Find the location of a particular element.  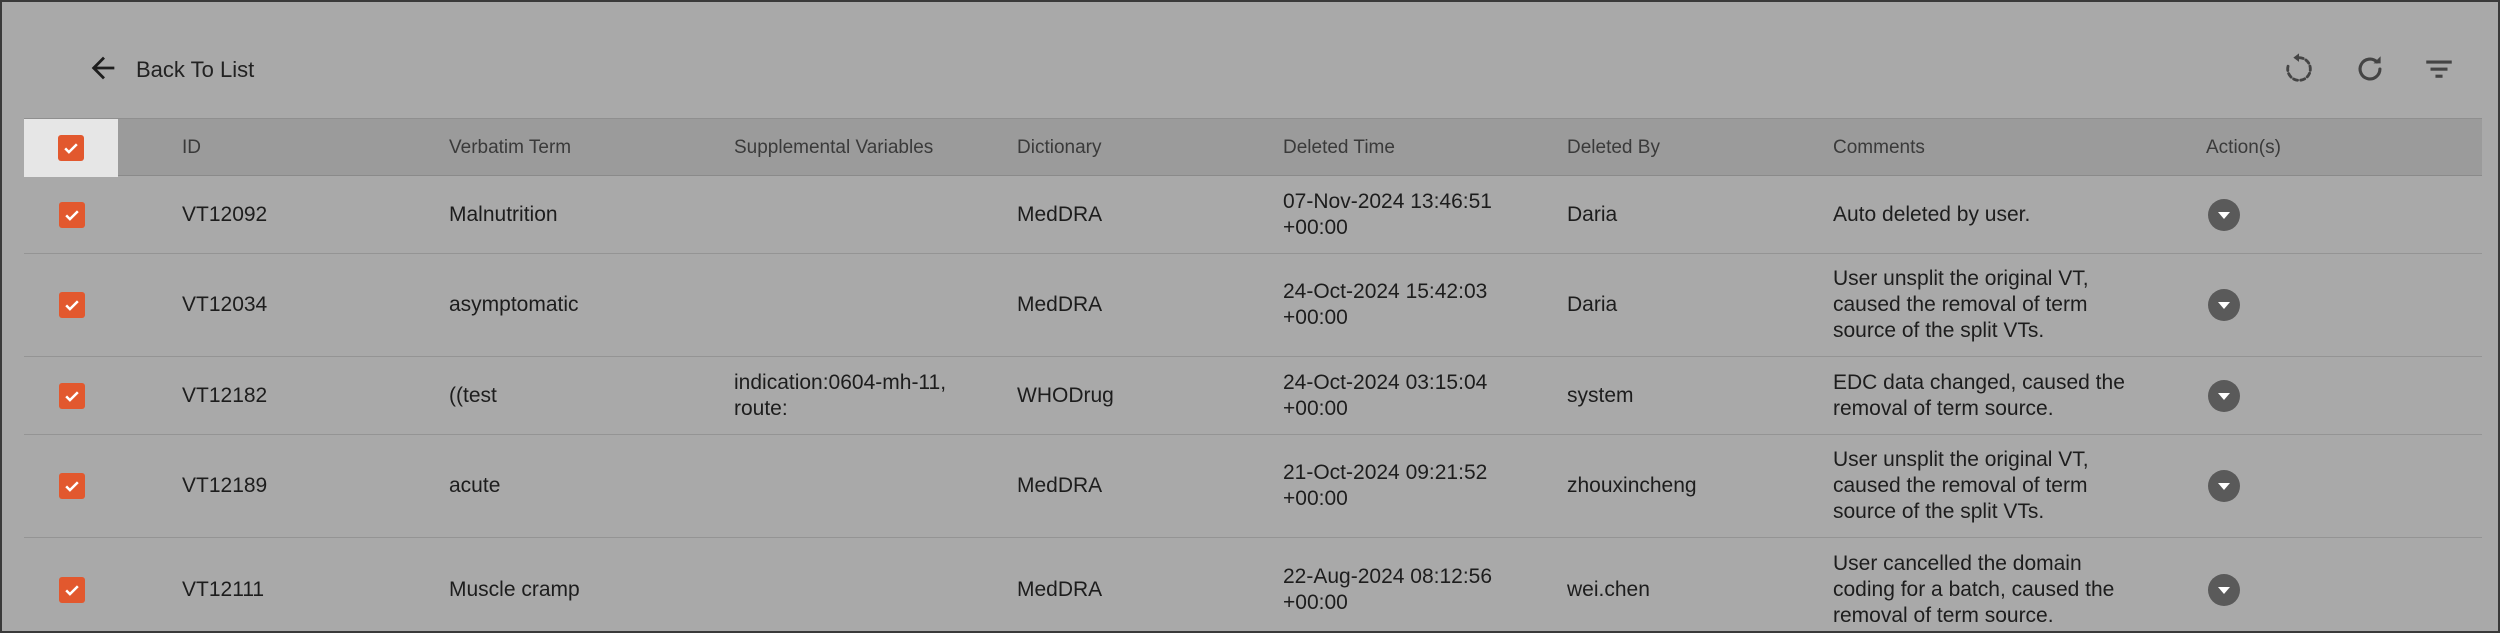

cell-id: VT12092 is located at coordinates (225, 214).